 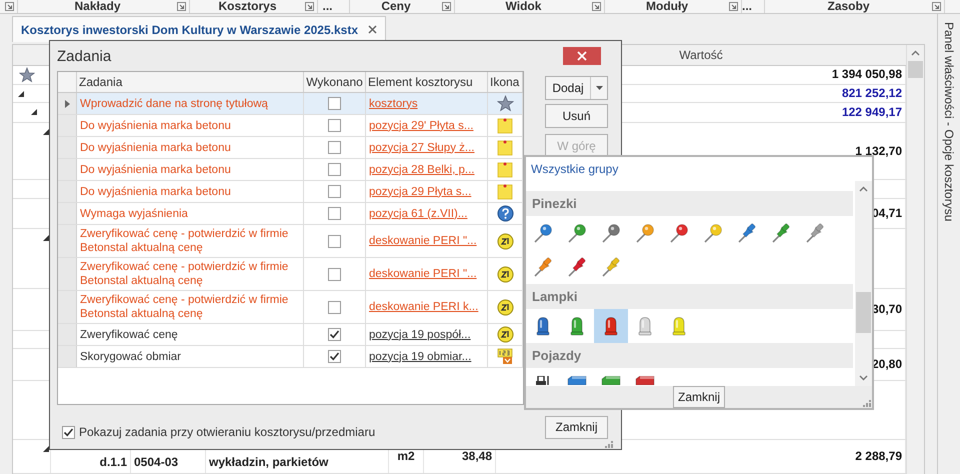 What do you see at coordinates (67, 104) in the screenshot?
I see `row-indicator-icon` at bounding box center [67, 104].